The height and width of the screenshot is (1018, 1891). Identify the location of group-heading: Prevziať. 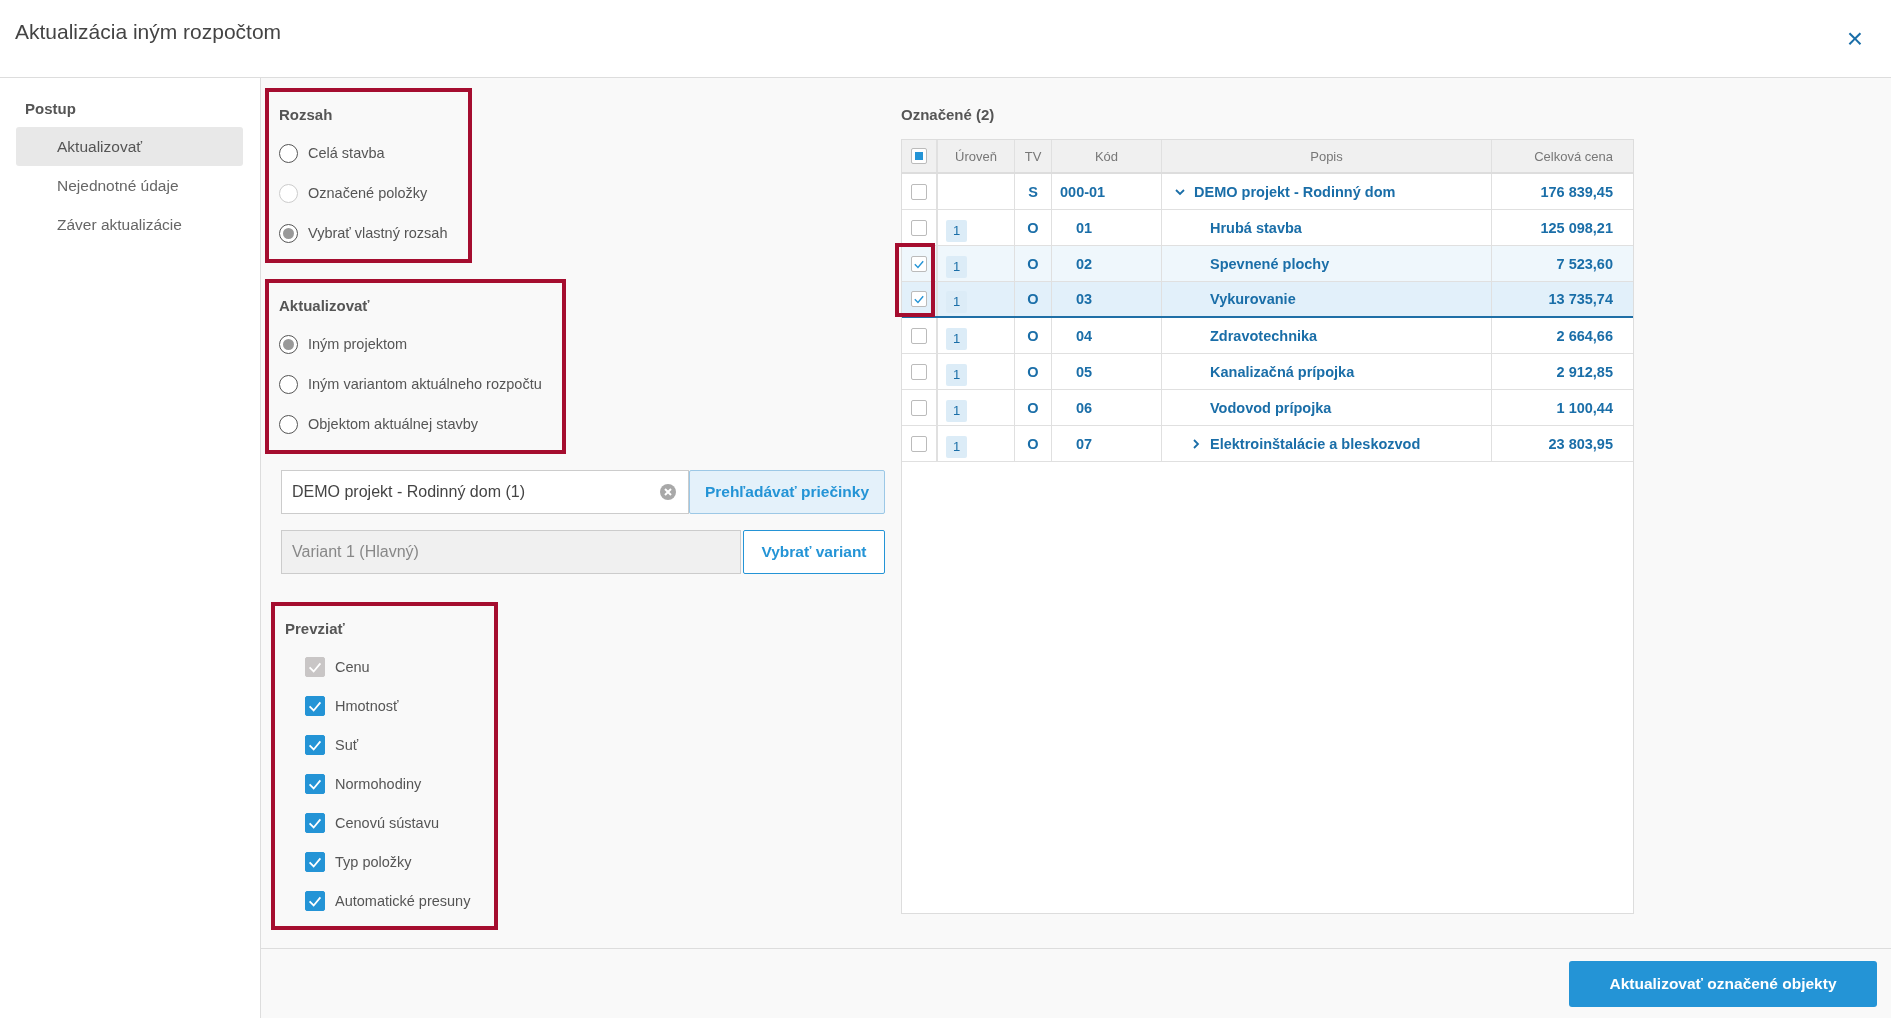
(315, 628).